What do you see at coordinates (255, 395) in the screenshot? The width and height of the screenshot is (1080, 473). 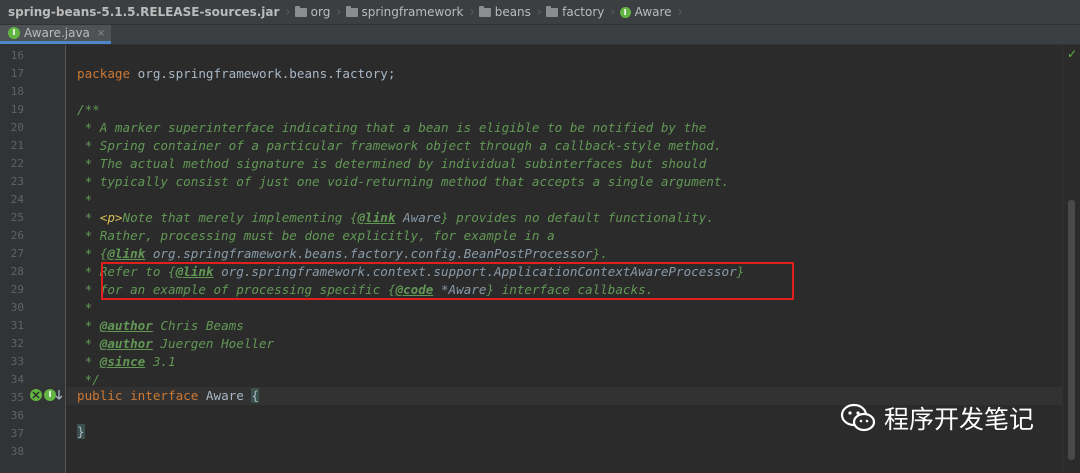 I see `matched-brace: {` at bounding box center [255, 395].